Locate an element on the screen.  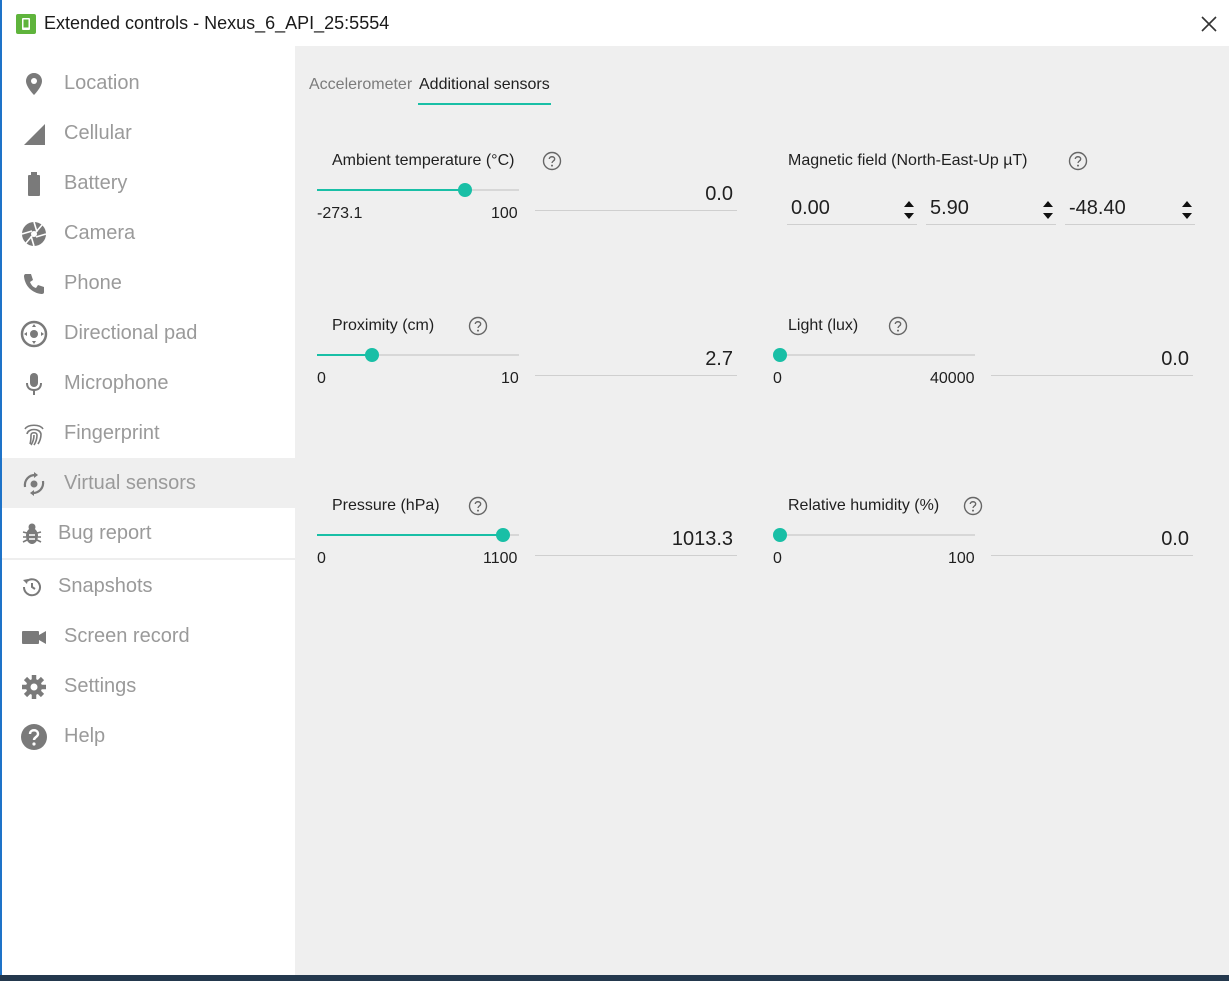
light-label: Light (lux) is located at coordinates (823, 325).